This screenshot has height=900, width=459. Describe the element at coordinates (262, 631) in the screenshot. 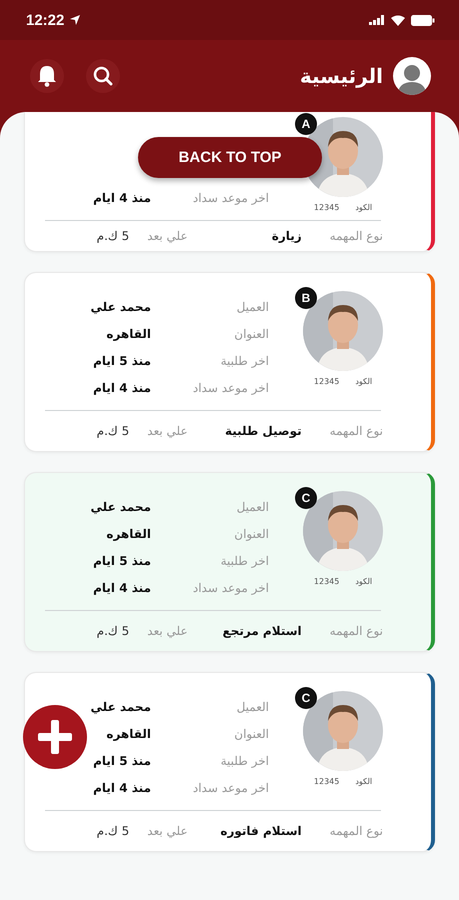

I see `task-type-value: استلام مرتجع` at that location.